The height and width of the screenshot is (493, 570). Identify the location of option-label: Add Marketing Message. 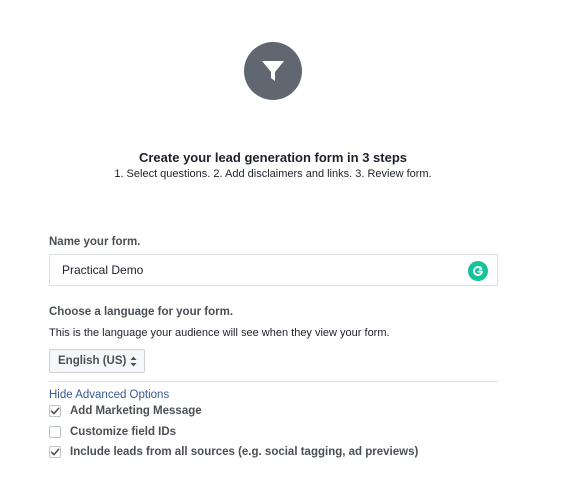
(136, 411).